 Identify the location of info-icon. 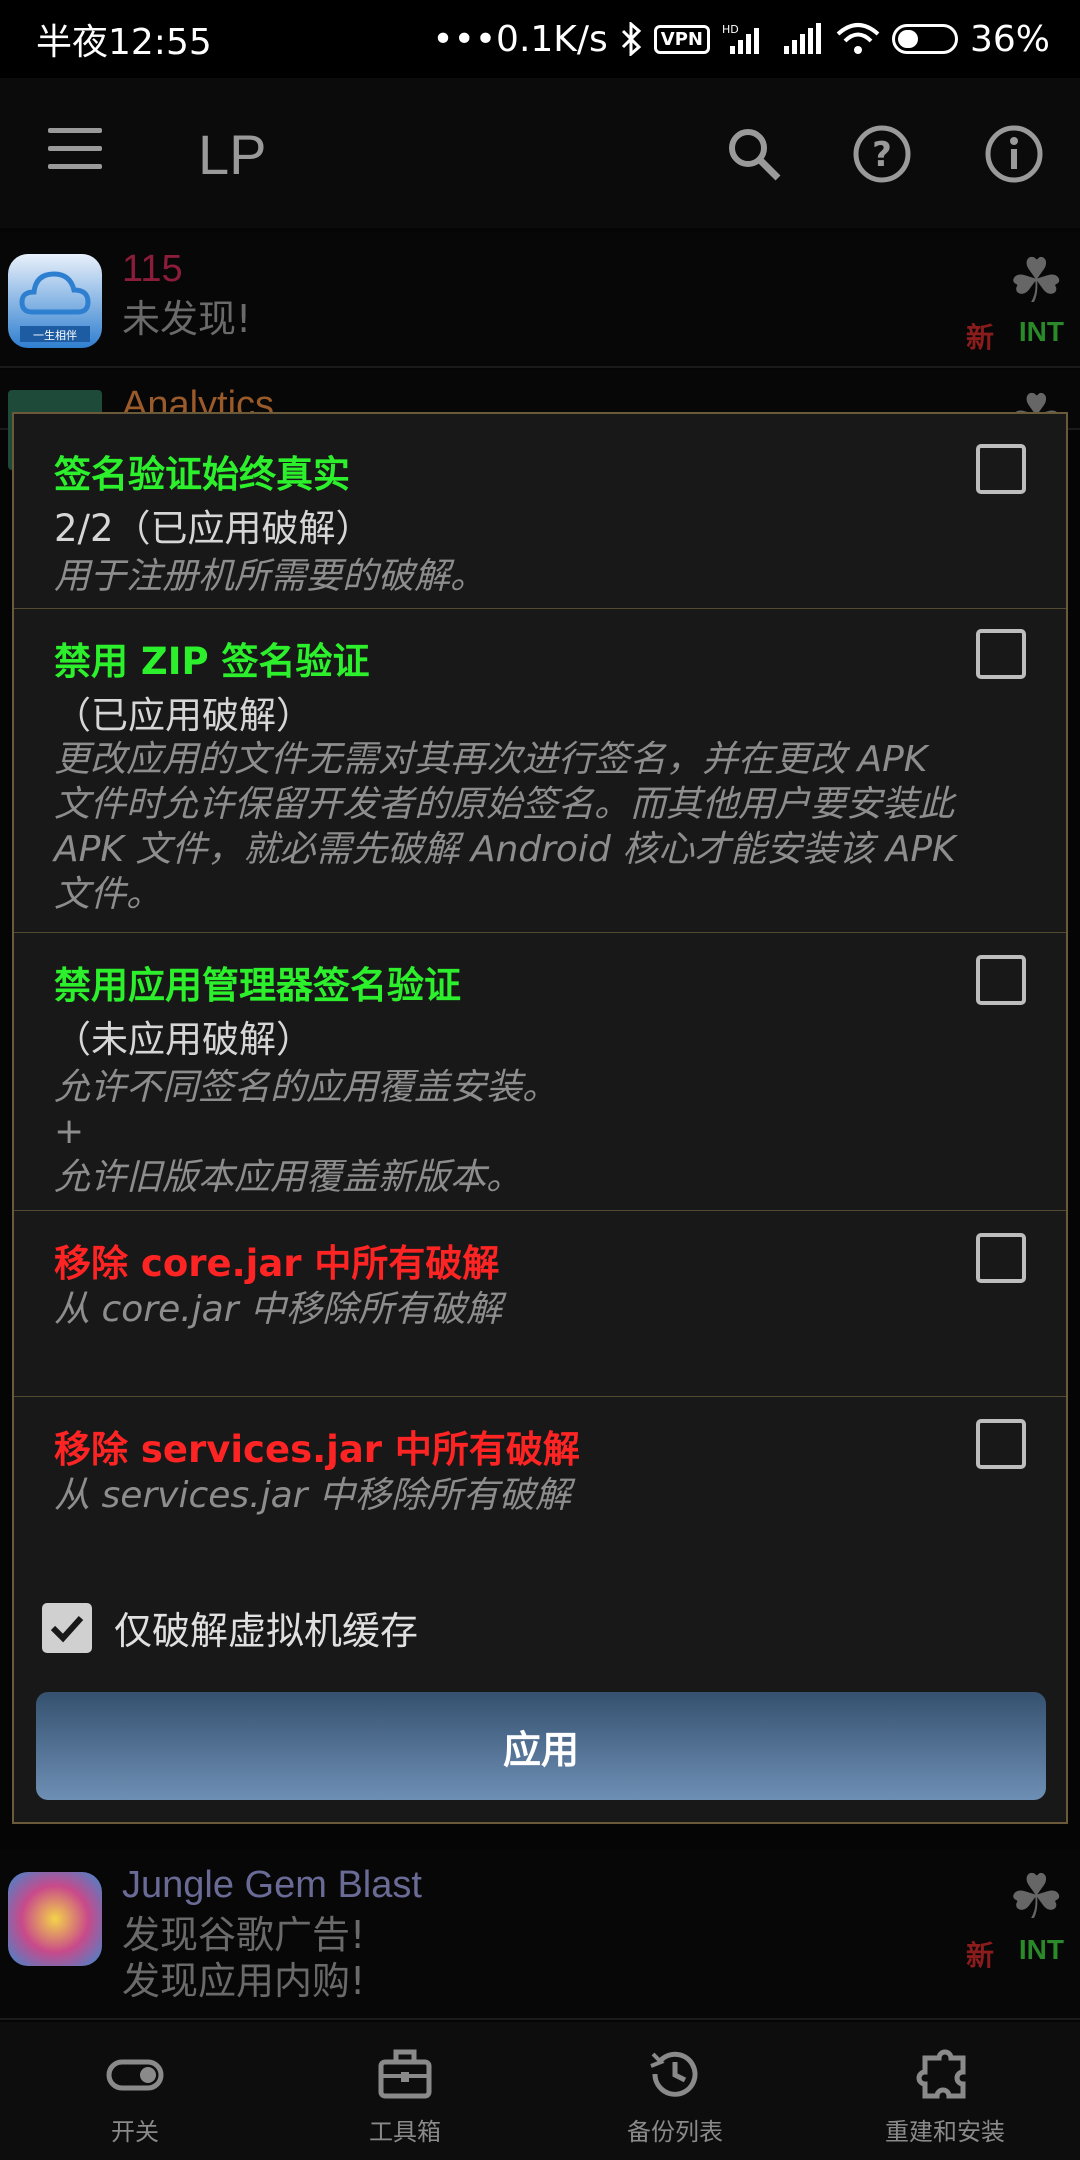
(1014, 154).